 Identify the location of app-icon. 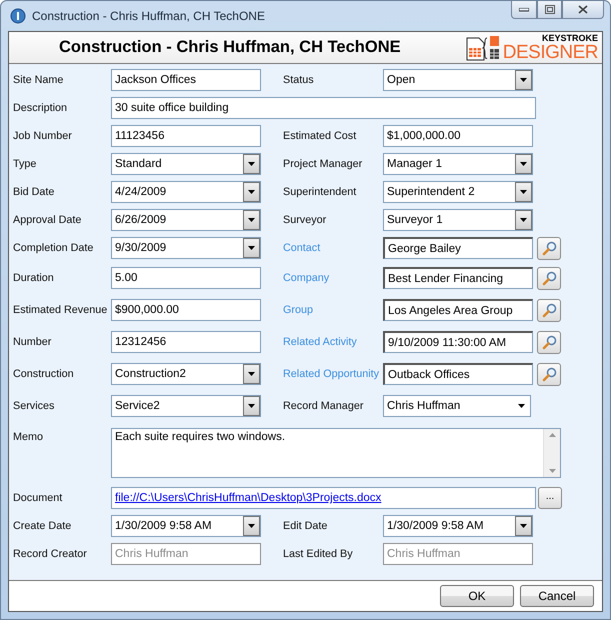
(18, 16).